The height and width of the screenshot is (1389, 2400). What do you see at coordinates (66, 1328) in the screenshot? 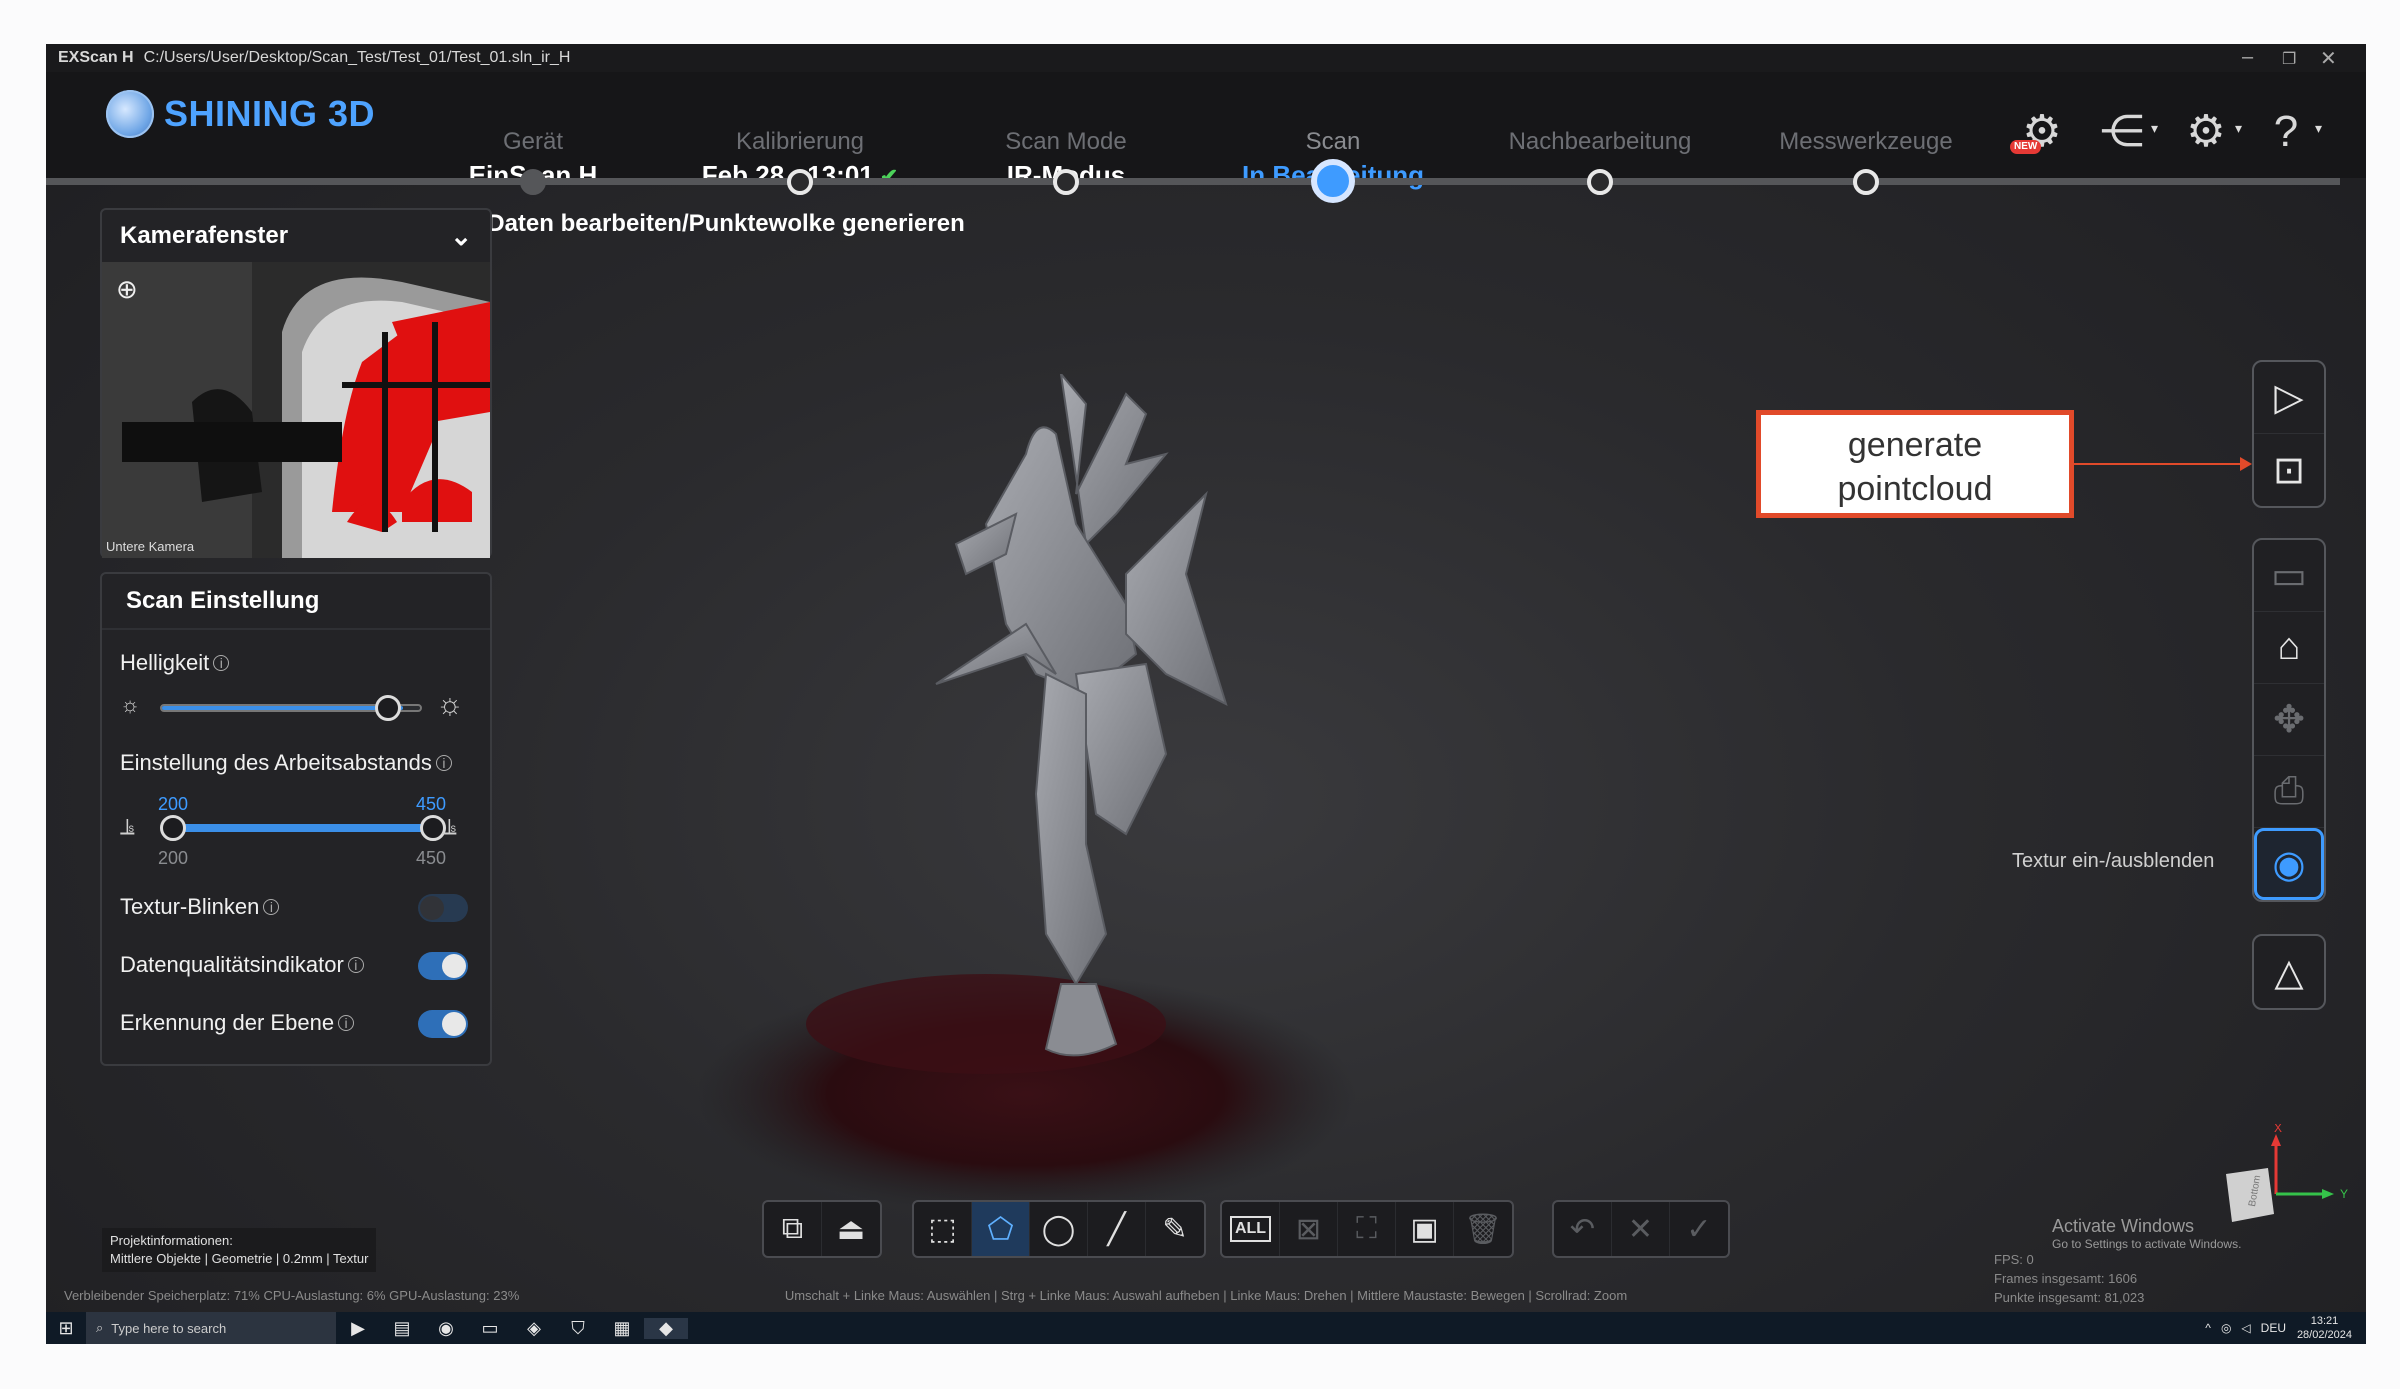
I see `windows-start-icon: ⊞` at bounding box center [66, 1328].